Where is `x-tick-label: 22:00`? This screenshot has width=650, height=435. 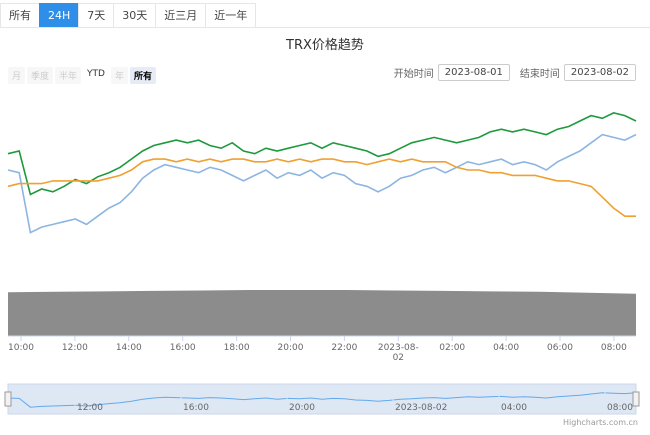
x-tick-label: 22:00 is located at coordinates (344, 348).